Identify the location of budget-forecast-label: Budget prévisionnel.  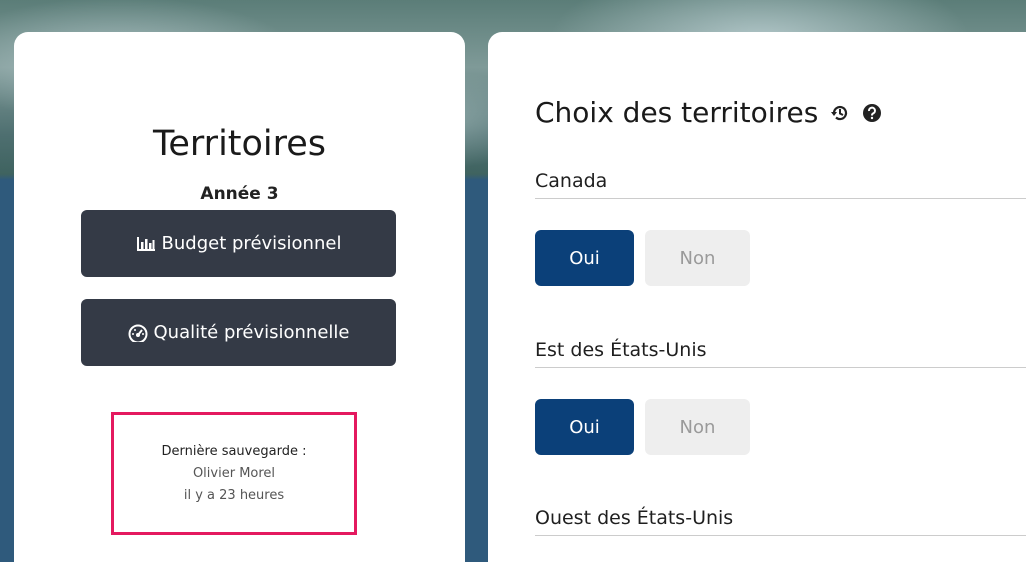
(251, 243).